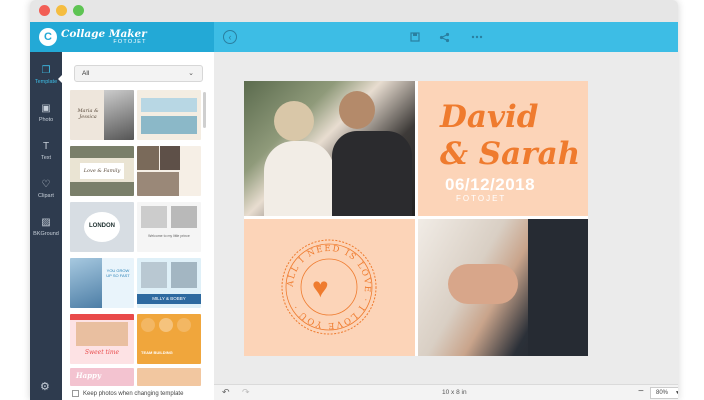 Image resolution: width=704 pixels, height=400 pixels. What do you see at coordinates (169, 283) in the screenshot?
I see `template-thumbnail: MILLY & BOBBY` at bounding box center [169, 283].